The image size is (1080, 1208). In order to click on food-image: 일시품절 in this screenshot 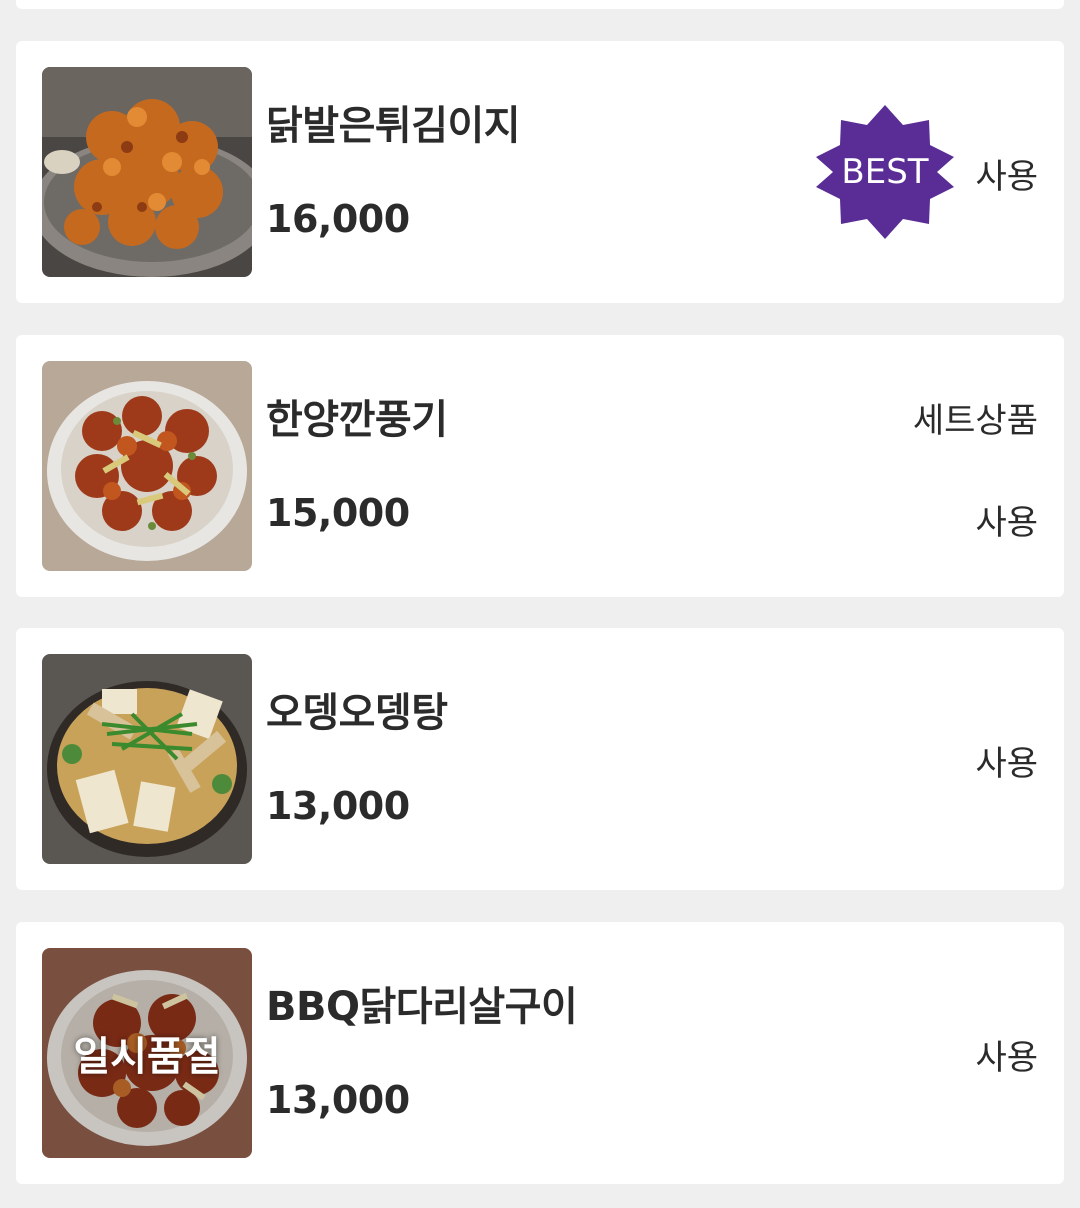, I will do `click(147, 1053)`.